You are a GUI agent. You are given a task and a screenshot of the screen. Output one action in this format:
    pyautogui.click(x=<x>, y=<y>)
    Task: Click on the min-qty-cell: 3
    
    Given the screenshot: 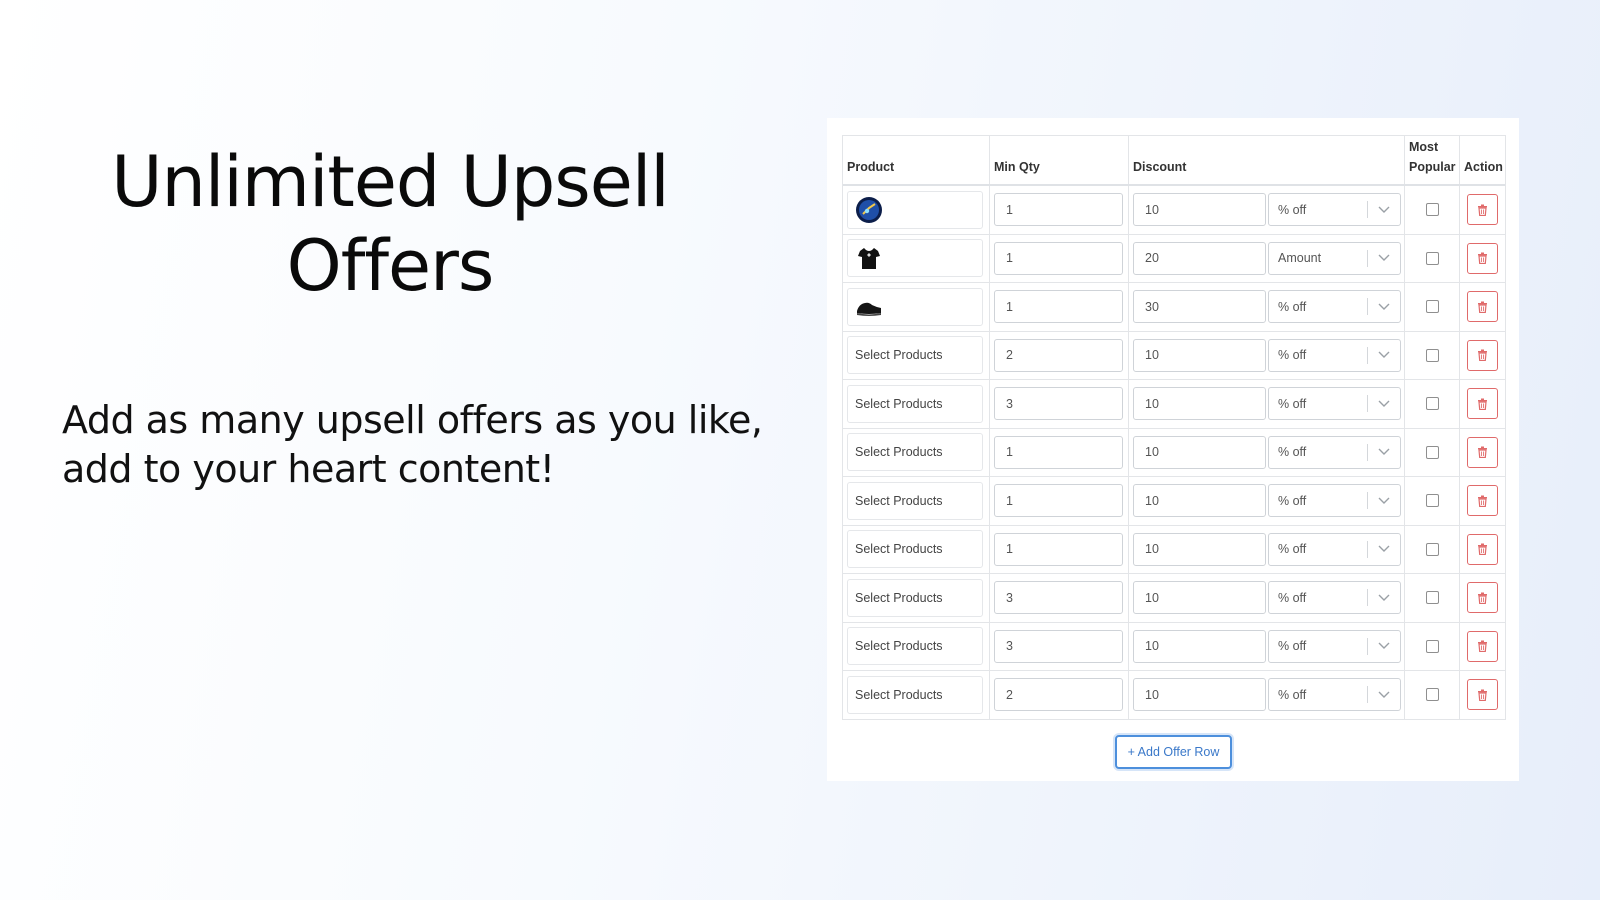 What is the action you would take?
    pyautogui.click(x=1059, y=598)
    